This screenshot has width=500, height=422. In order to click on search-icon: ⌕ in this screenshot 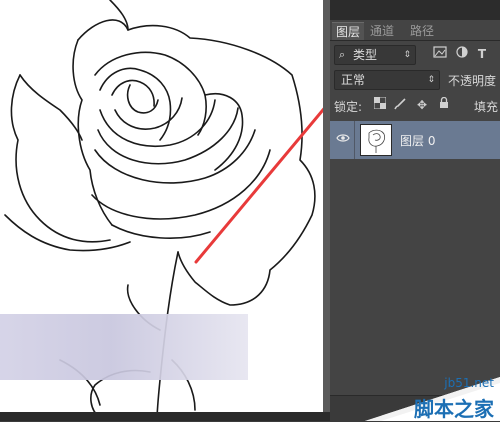, I will do `click(342, 54)`.